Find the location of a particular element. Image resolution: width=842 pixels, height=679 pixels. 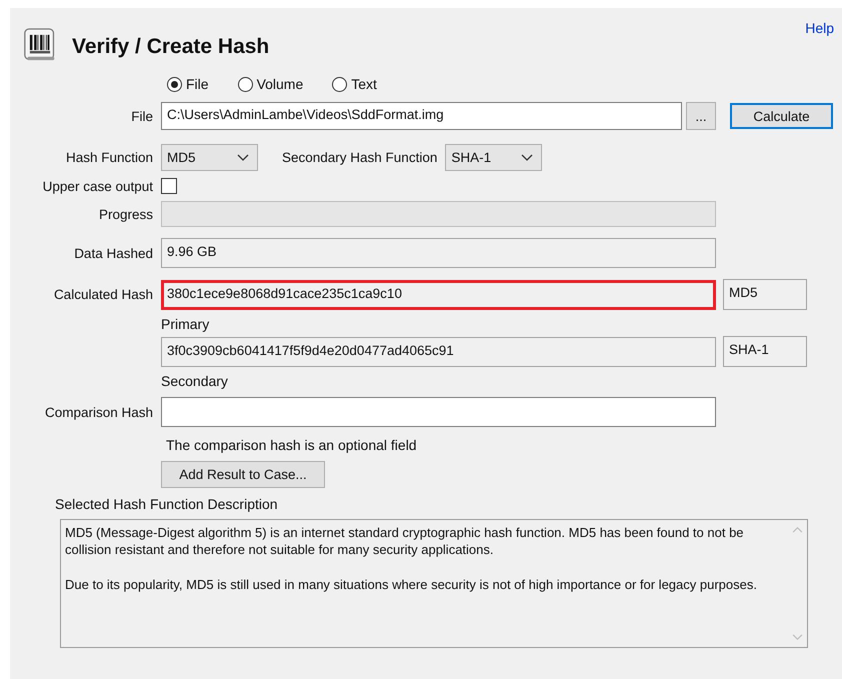

field-label: File is located at coordinates (142, 116).